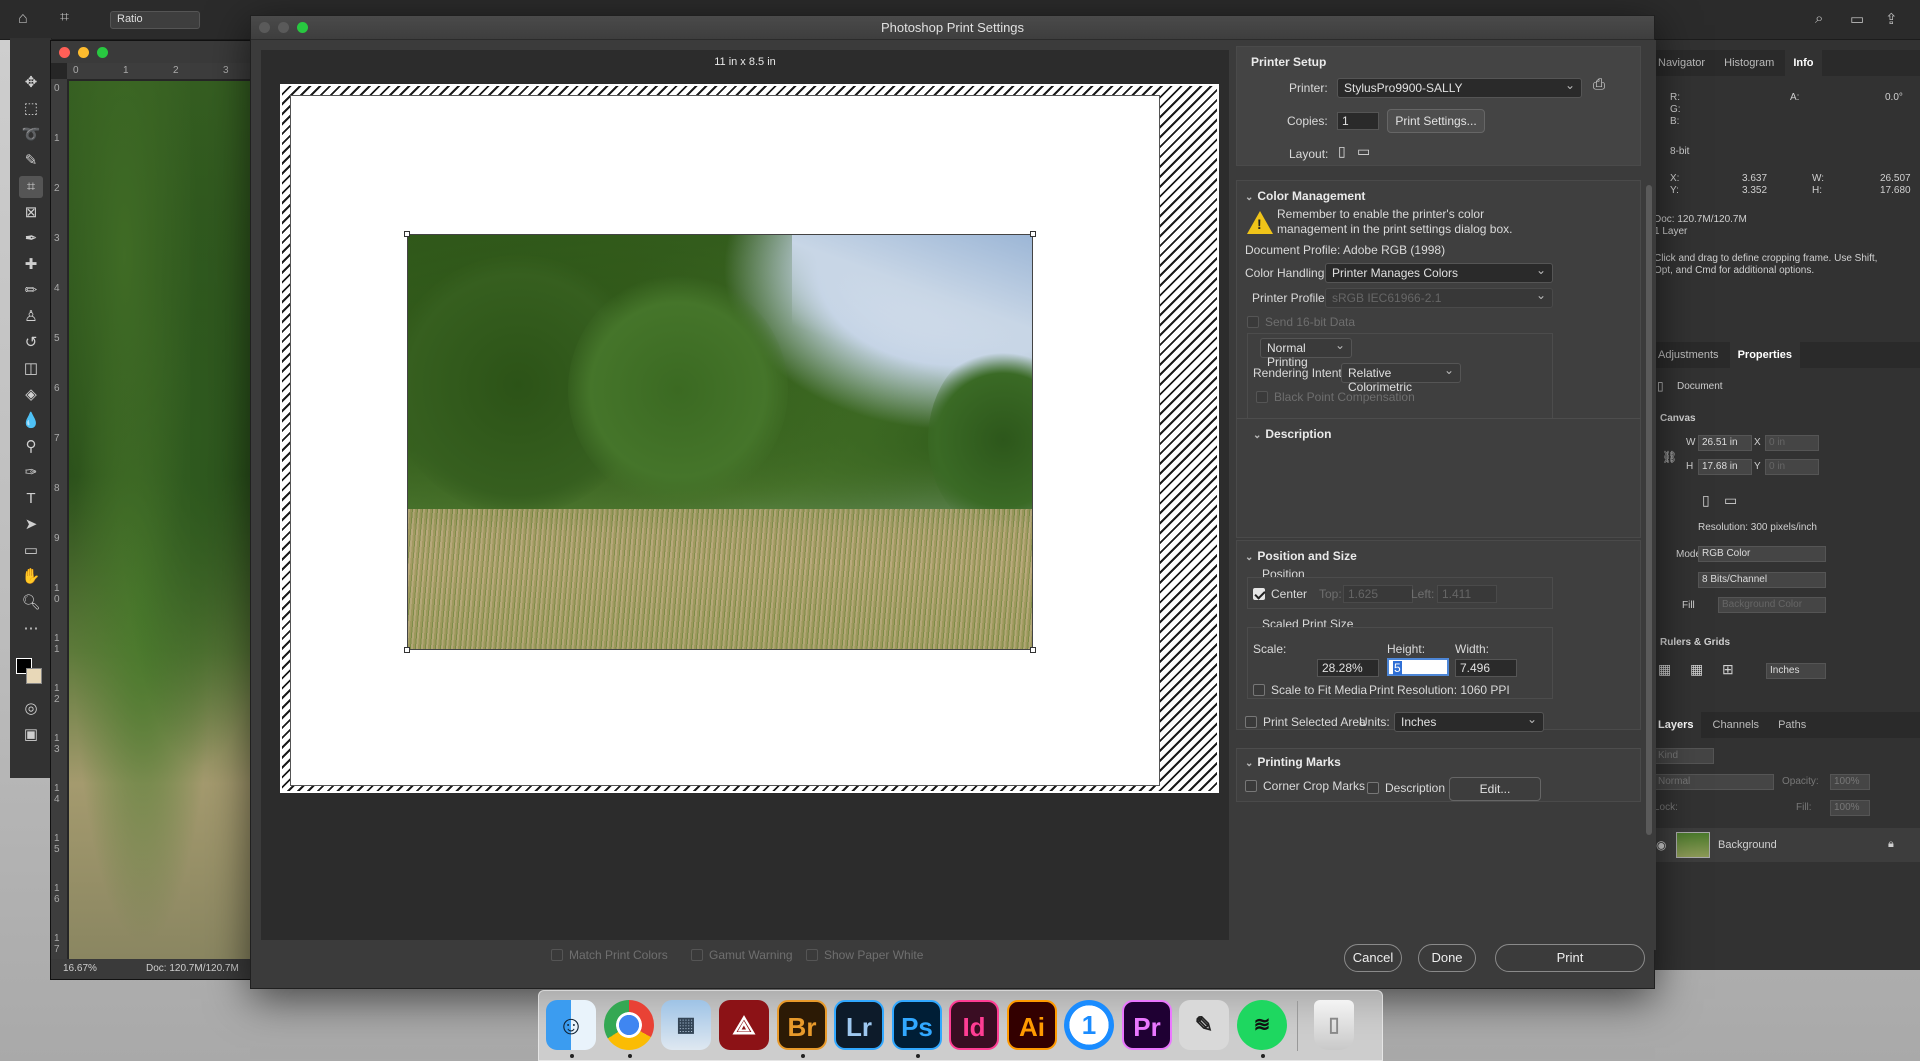 This screenshot has height=1061, width=1920. Describe the element at coordinates (31, 525) in the screenshot. I see `path-select-tool-icon: ➤` at that location.